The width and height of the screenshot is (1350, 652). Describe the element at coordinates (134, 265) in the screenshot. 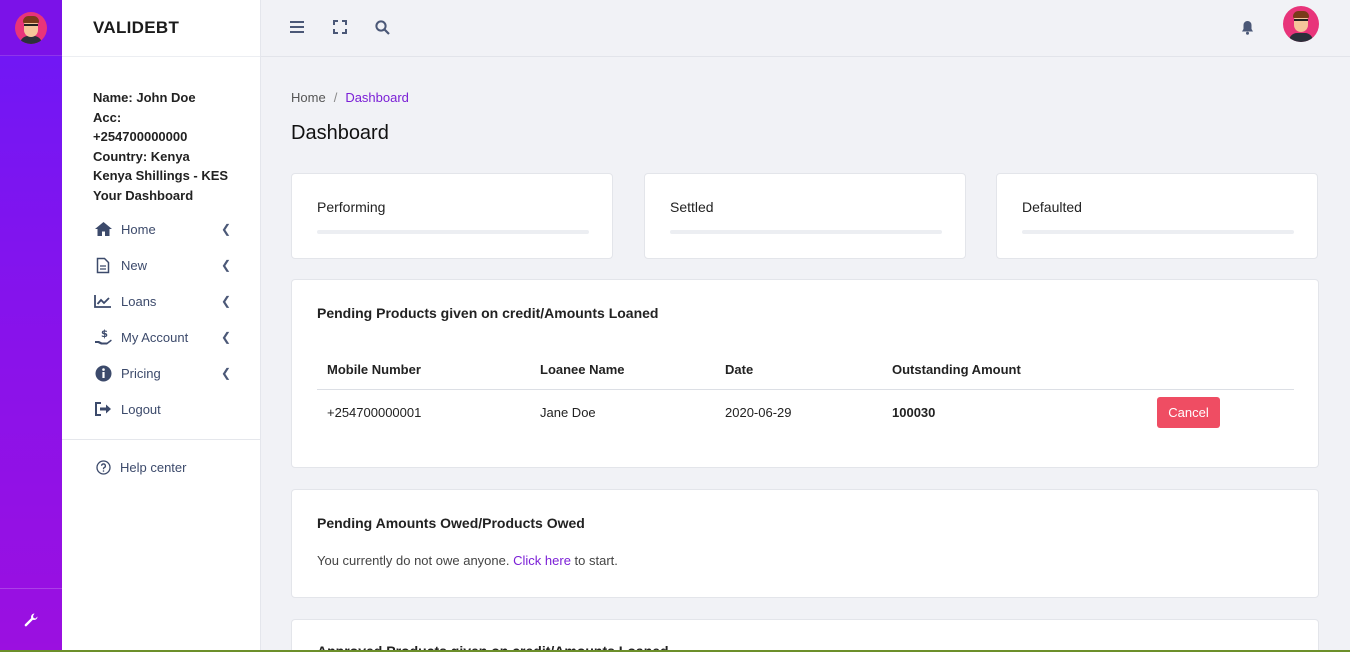

I see `sidebar-item-label: New` at that location.